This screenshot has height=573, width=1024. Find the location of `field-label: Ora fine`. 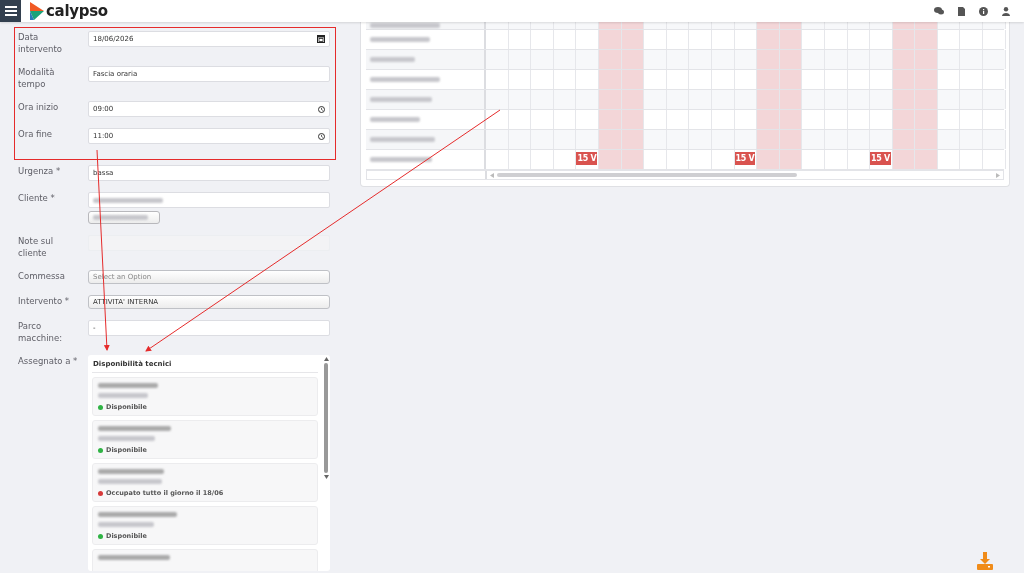

field-label: Ora fine is located at coordinates (36, 134).